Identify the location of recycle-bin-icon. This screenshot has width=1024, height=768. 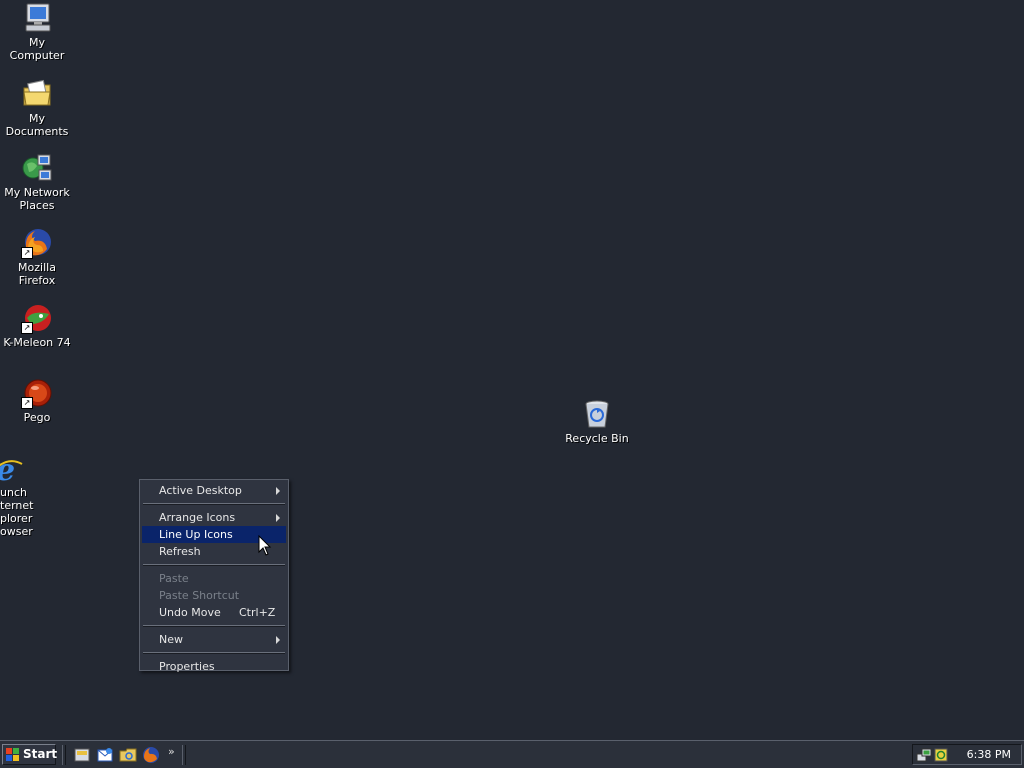
(597, 414).